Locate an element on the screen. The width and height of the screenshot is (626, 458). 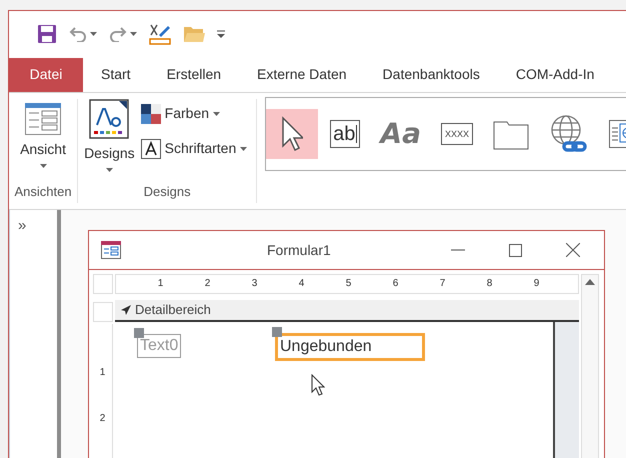
redo-icon is located at coordinates (118, 34).